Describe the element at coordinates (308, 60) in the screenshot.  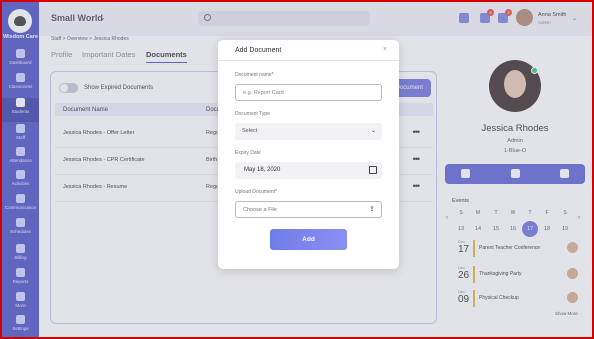
I see `divider` at that location.